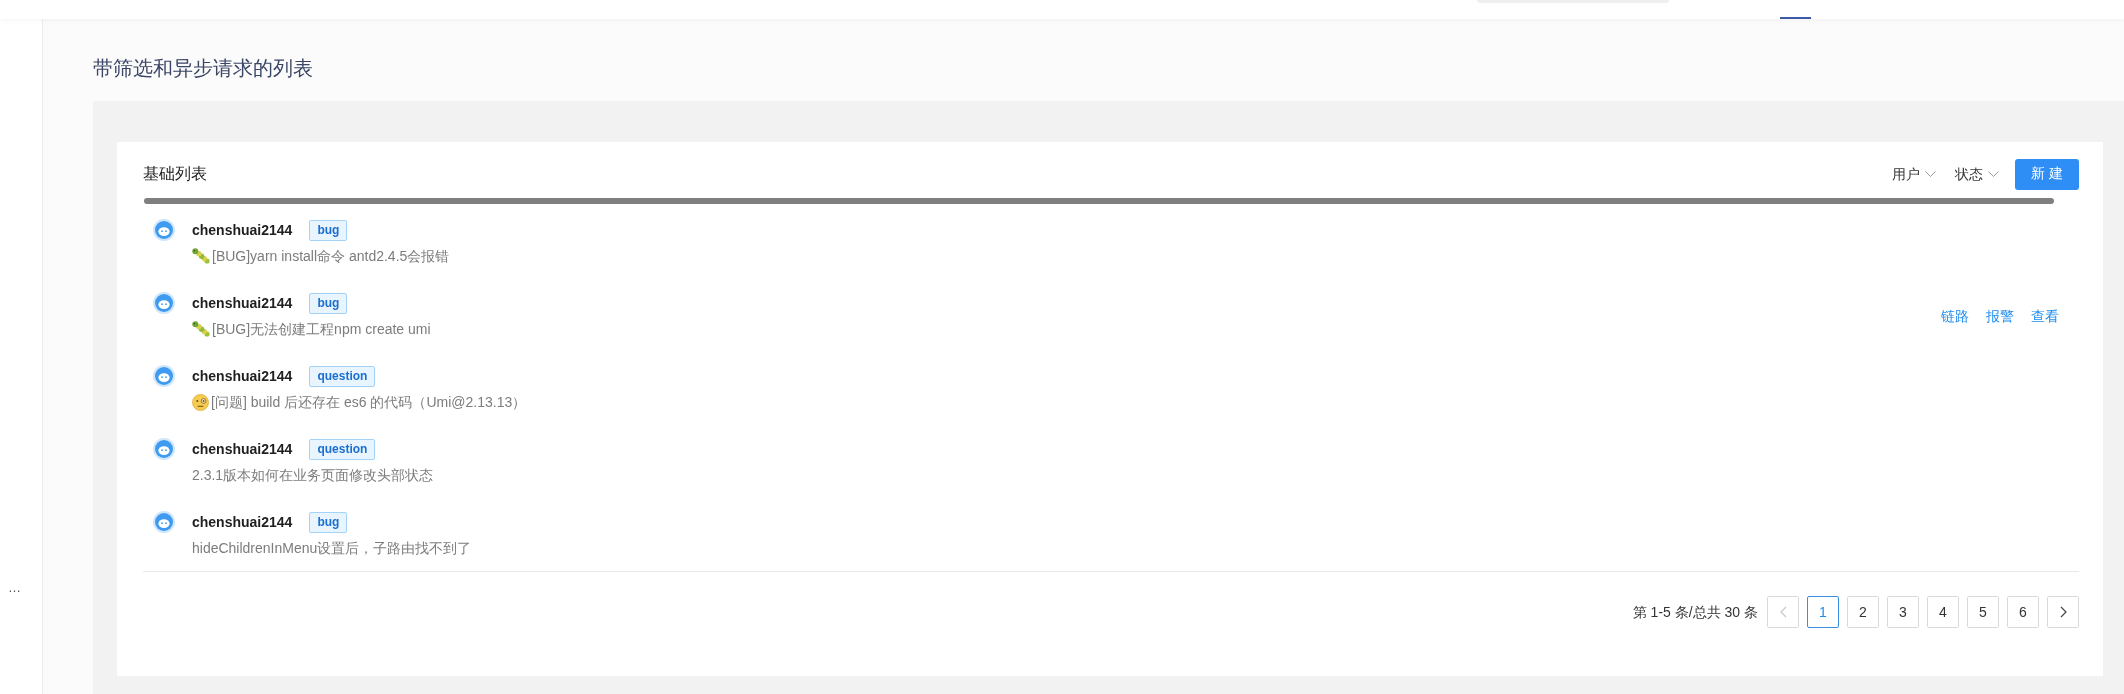 The height and width of the screenshot is (694, 2124). What do you see at coordinates (1977, 174) in the screenshot?
I see `filter-dropdown: 状态` at bounding box center [1977, 174].